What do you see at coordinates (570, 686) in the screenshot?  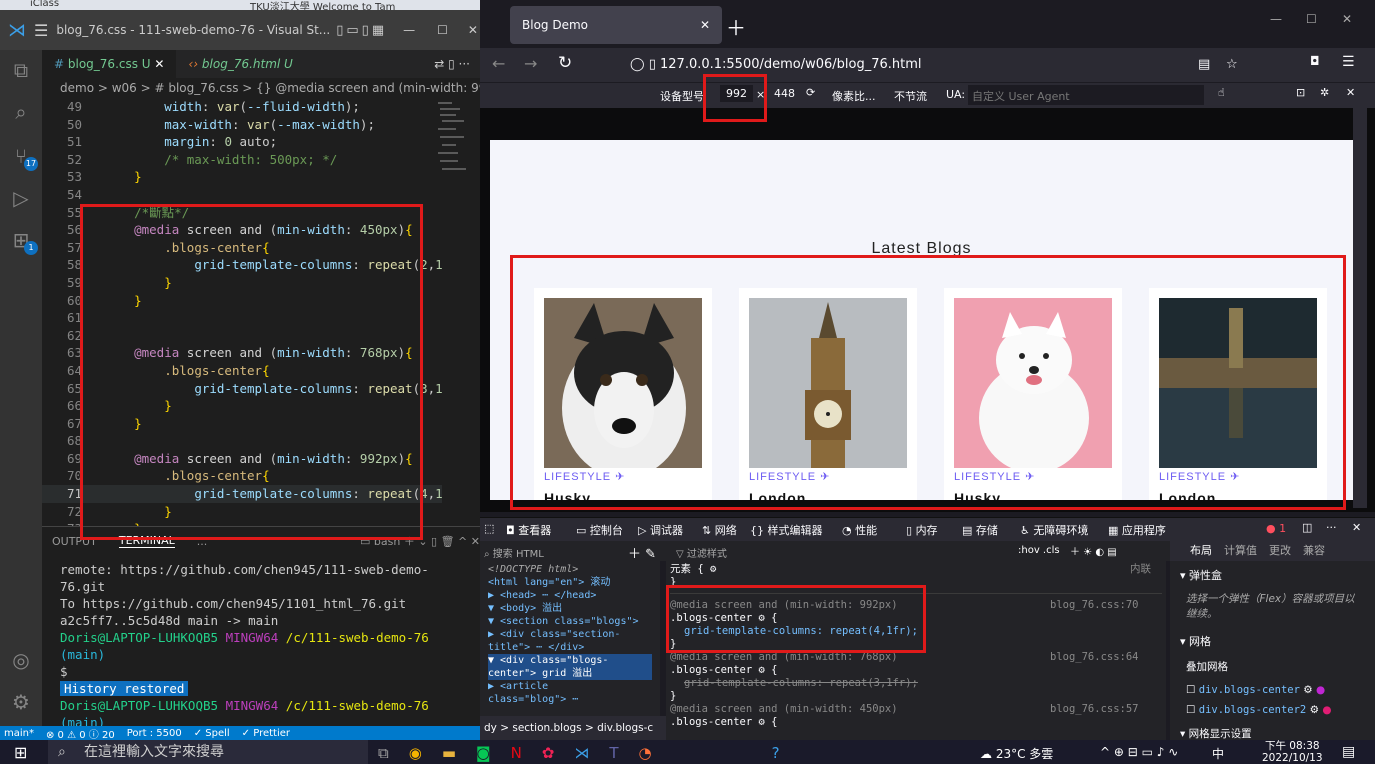 I see `dom-node: ▶ <article` at bounding box center [570, 686].